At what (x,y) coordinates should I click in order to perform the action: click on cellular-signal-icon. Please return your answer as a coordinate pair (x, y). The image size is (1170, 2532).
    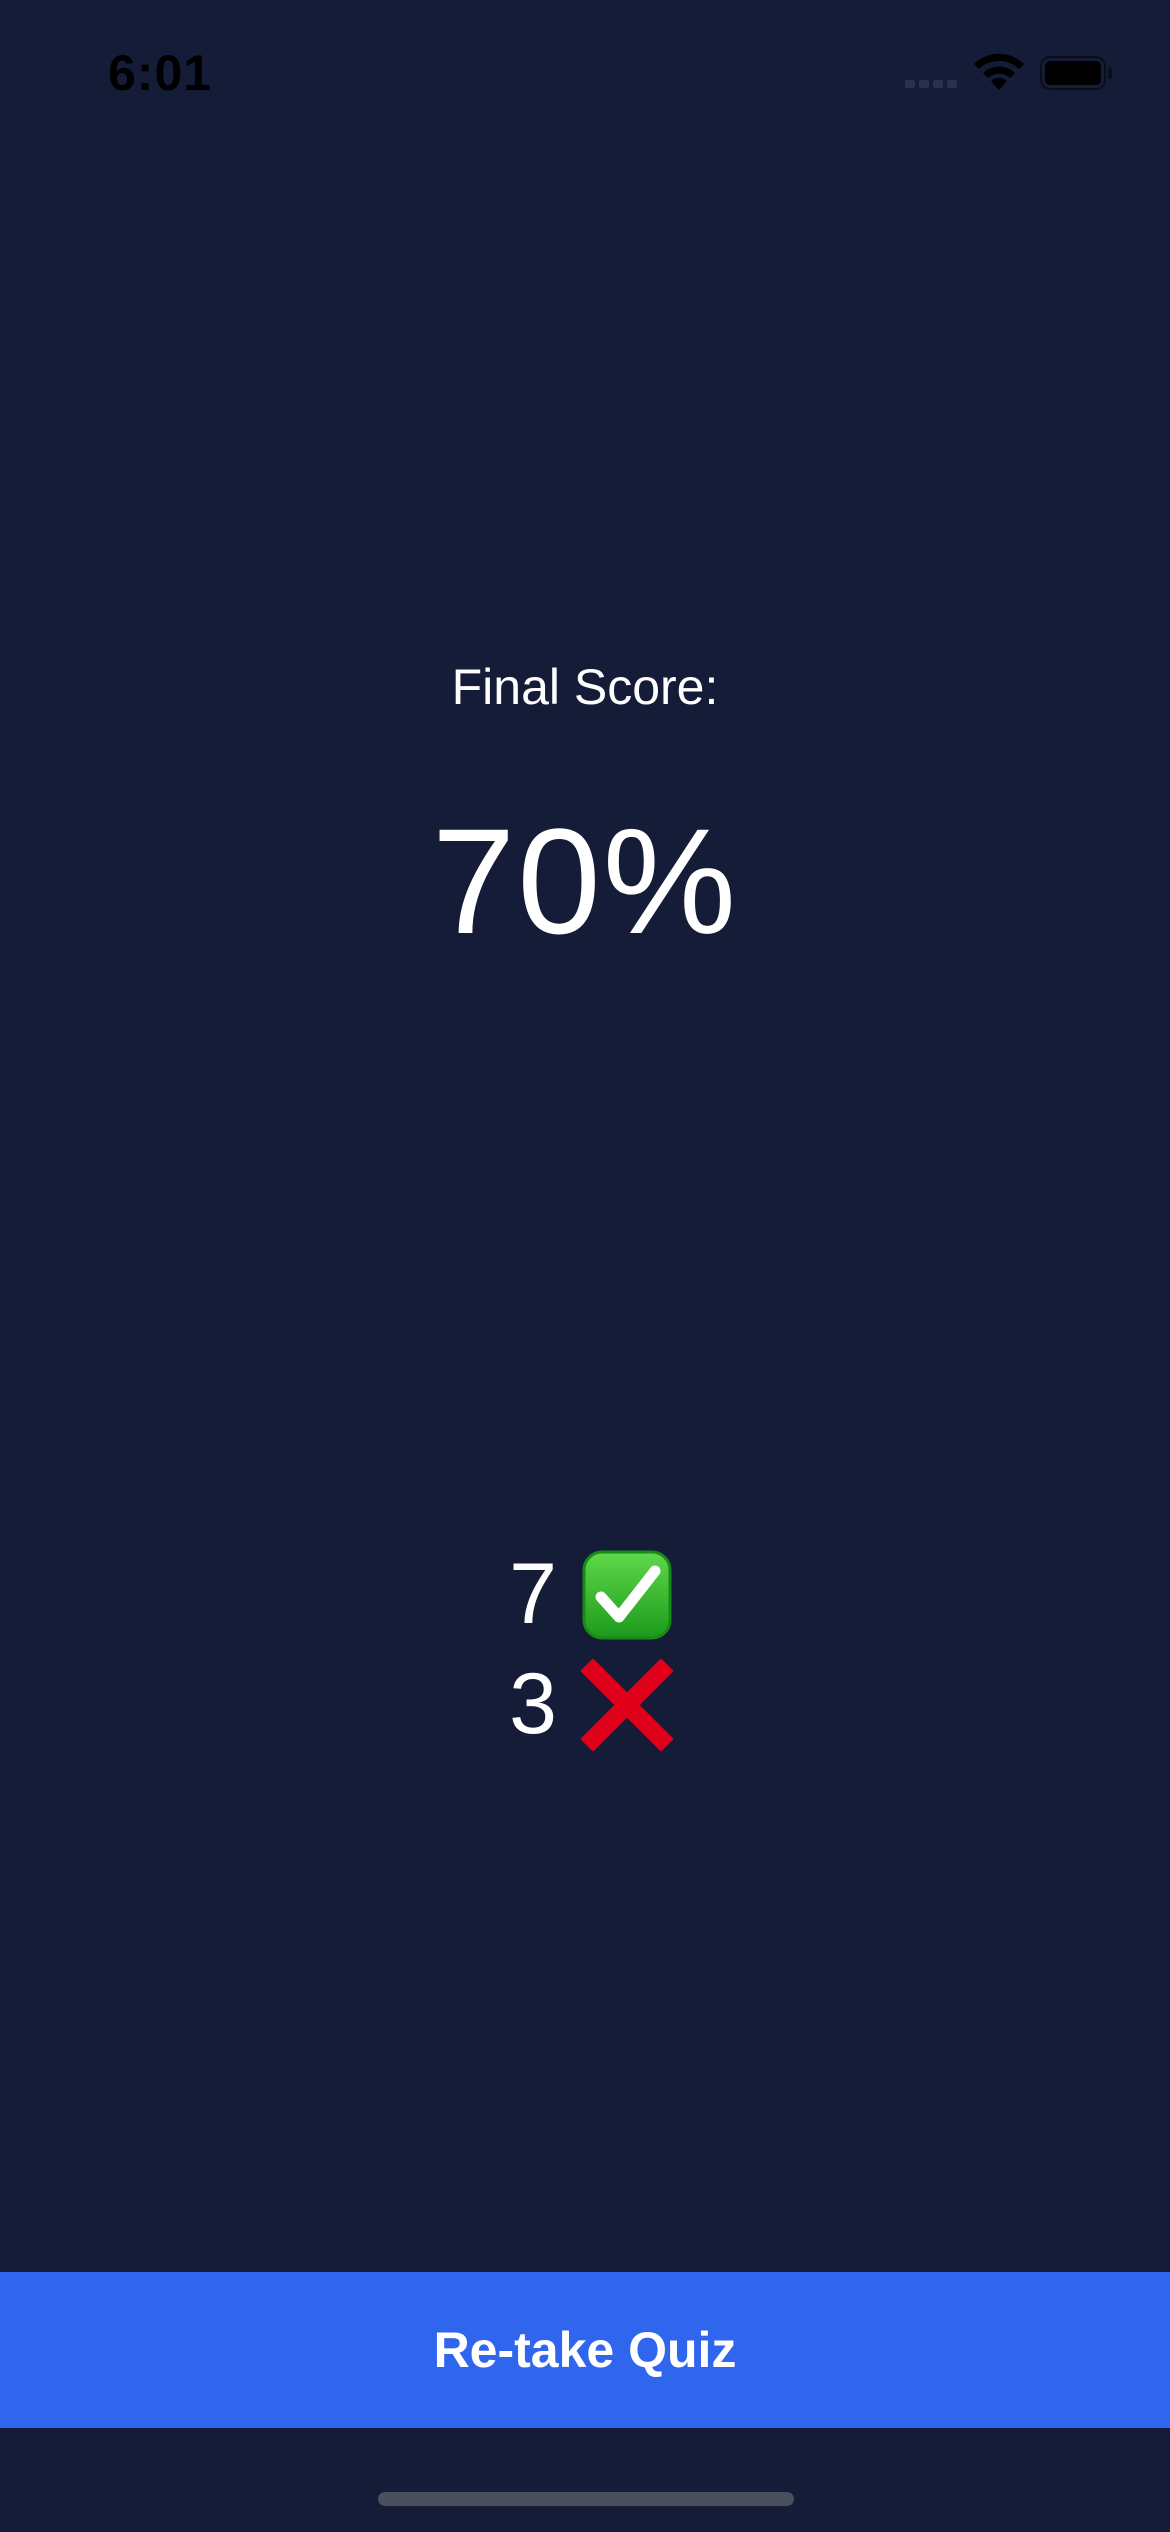
    Looking at the image, I should click on (931, 85).